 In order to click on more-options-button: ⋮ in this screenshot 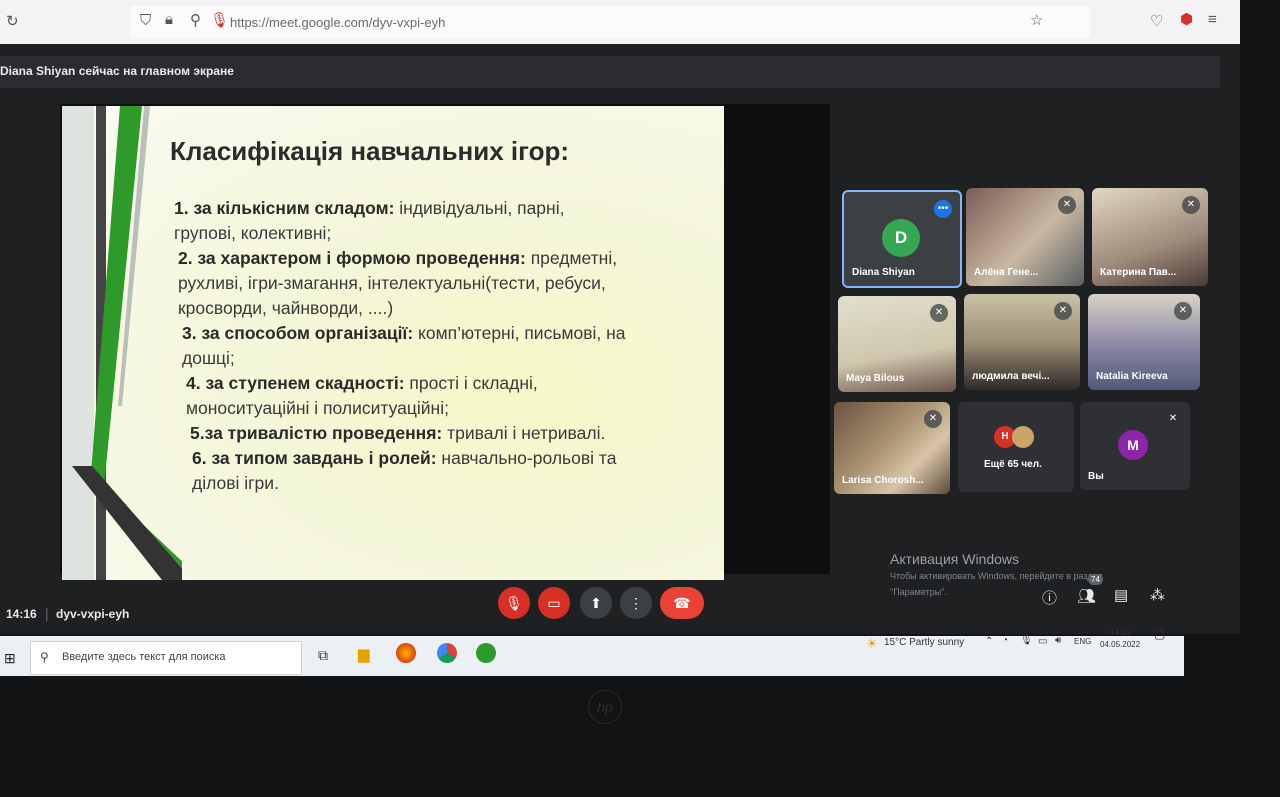, I will do `click(636, 603)`.